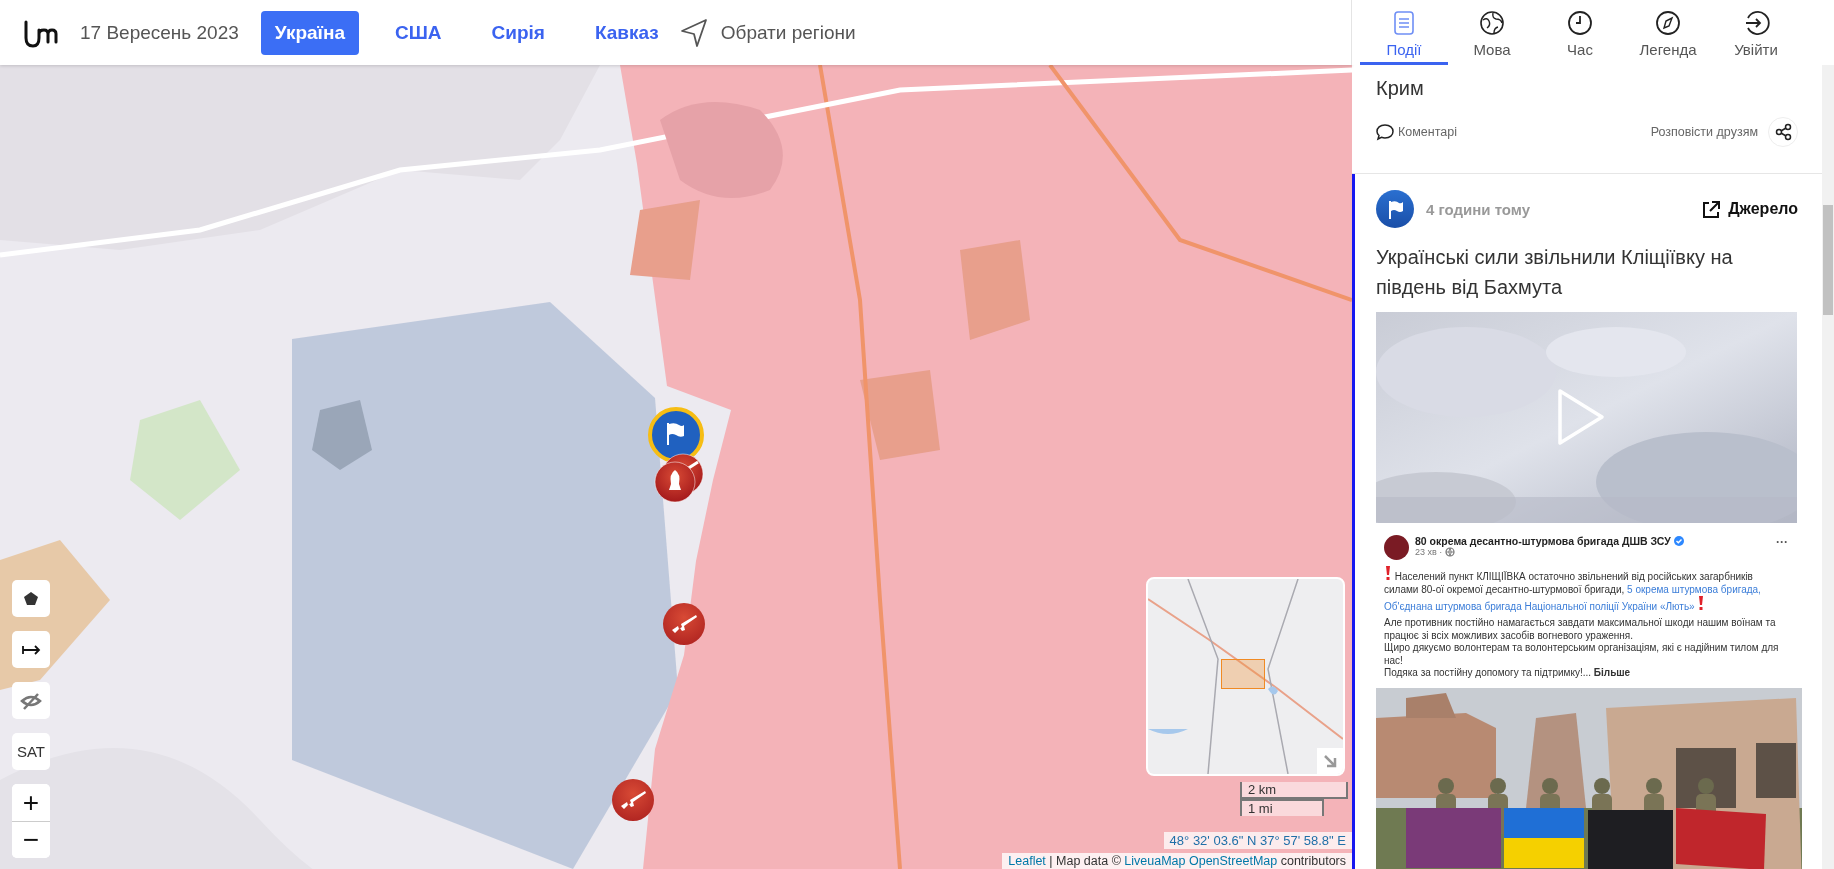 The height and width of the screenshot is (869, 1834). Describe the element at coordinates (626, 32) in the screenshot. I see `region-tab: Кавказ` at that location.